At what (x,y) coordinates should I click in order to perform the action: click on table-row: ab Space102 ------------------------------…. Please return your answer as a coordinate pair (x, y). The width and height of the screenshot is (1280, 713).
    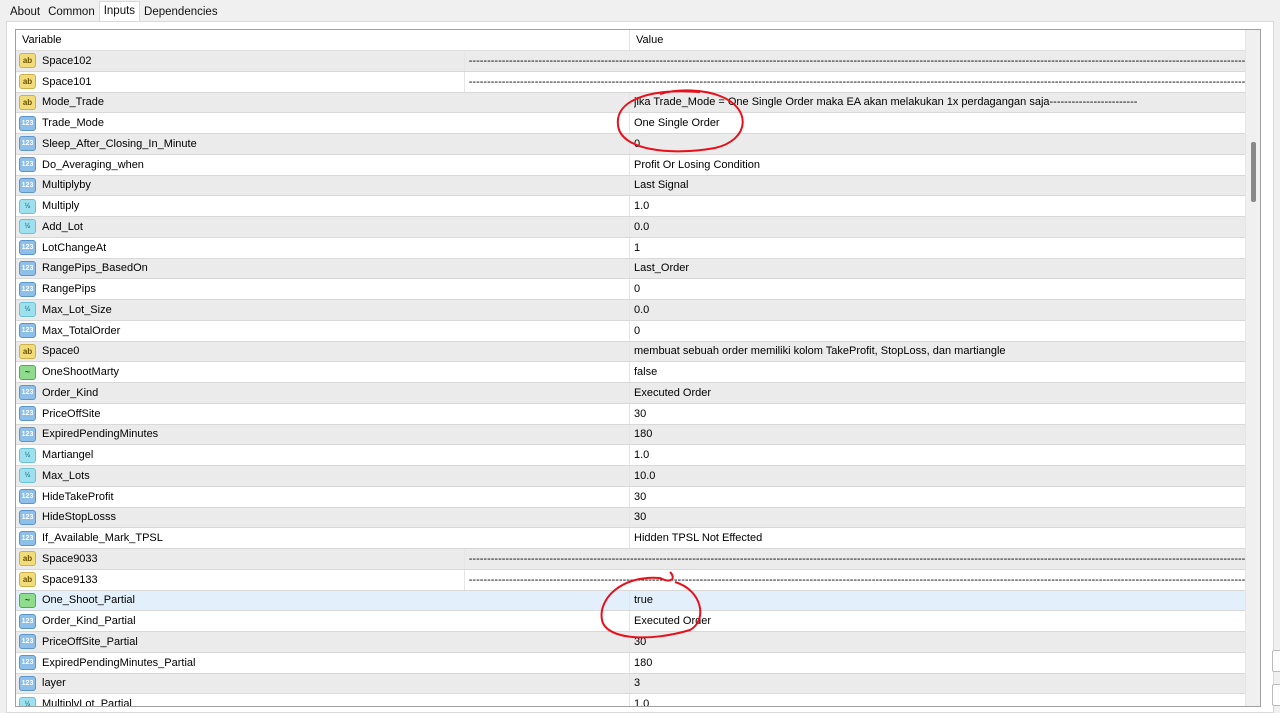
    Looking at the image, I should click on (638, 61).